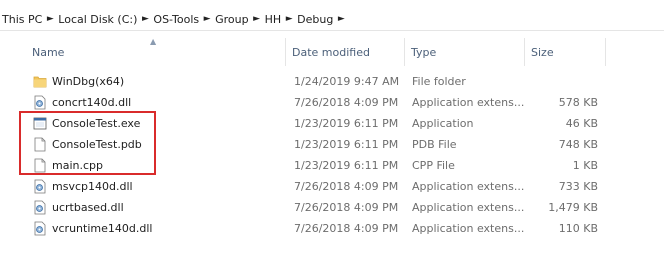 The image size is (664, 259). I want to click on file-type: Application, so click(443, 123).